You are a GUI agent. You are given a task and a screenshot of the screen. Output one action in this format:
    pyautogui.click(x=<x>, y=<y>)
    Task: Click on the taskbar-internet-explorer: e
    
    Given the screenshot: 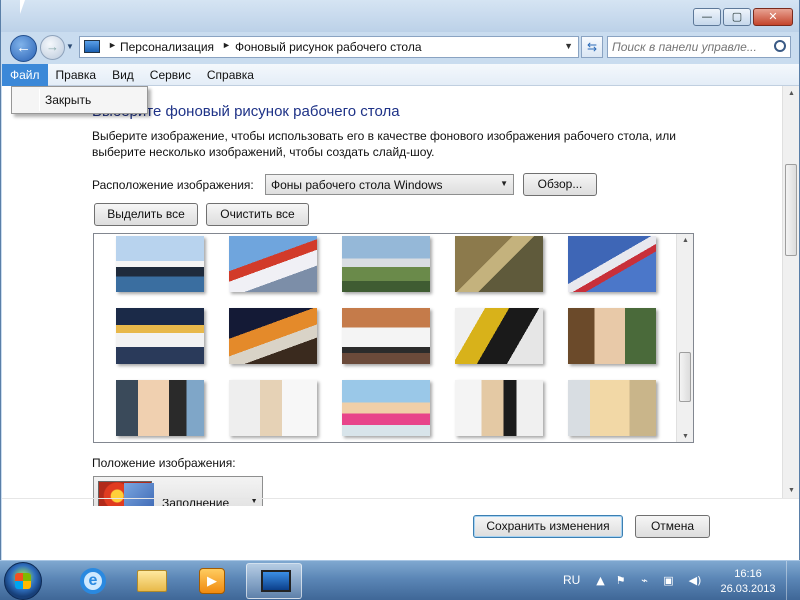 What is the action you would take?
    pyautogui.click(x=90, y=581)
    